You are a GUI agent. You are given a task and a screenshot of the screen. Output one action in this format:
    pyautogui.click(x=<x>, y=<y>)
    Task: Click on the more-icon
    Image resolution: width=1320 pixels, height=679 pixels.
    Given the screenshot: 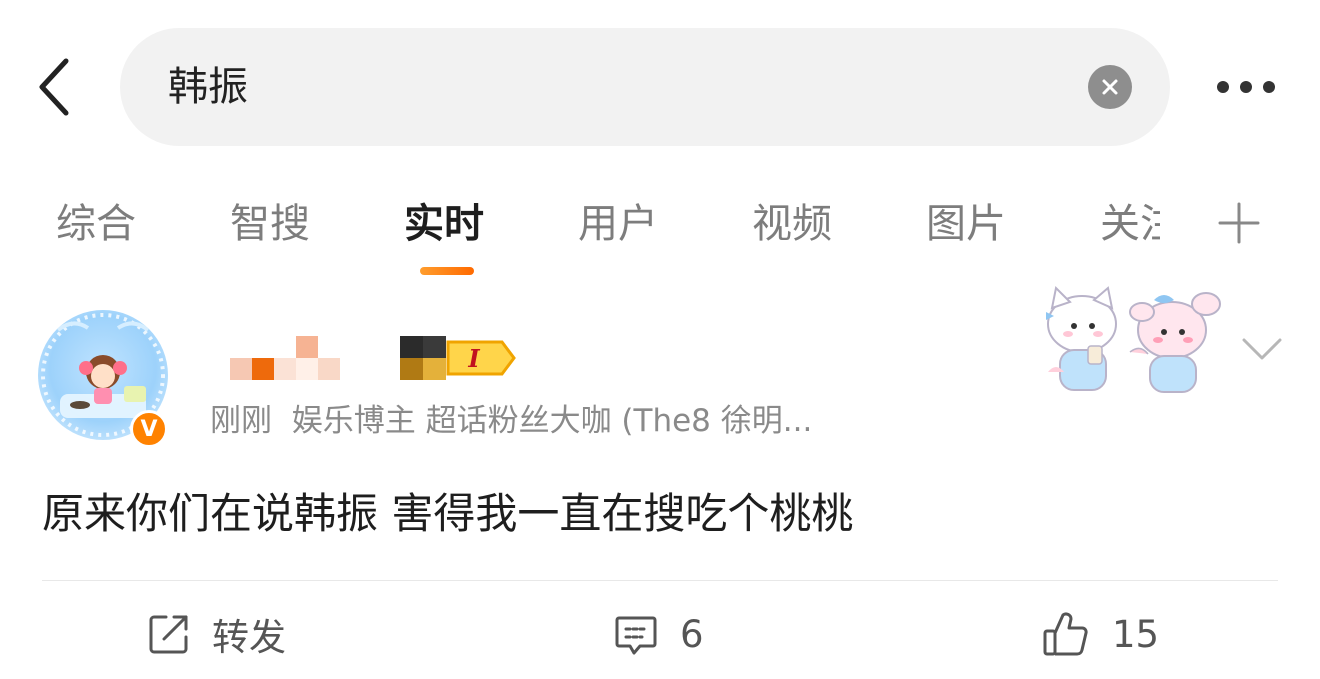 What is the action you would take?
    pyautogui.click(x=1223, y=87)
    